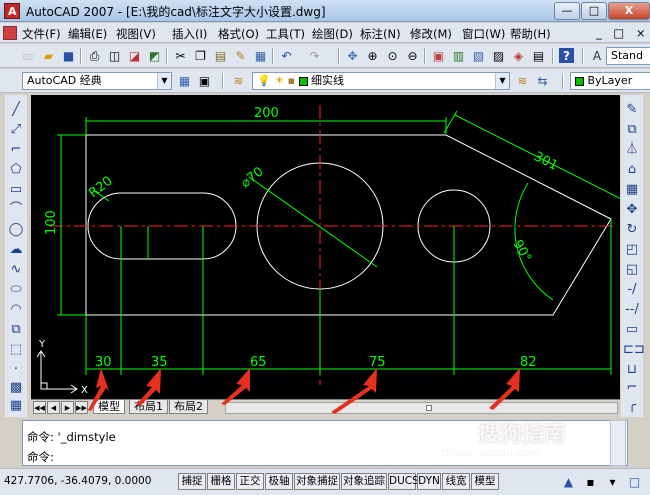 Image resolution: width=650 pixels, height=495 pixels. What do you see at coordinates (632, 150) in the screenshot?
I see `mirror-icon: ⏃` at bounding box center [632, 150].